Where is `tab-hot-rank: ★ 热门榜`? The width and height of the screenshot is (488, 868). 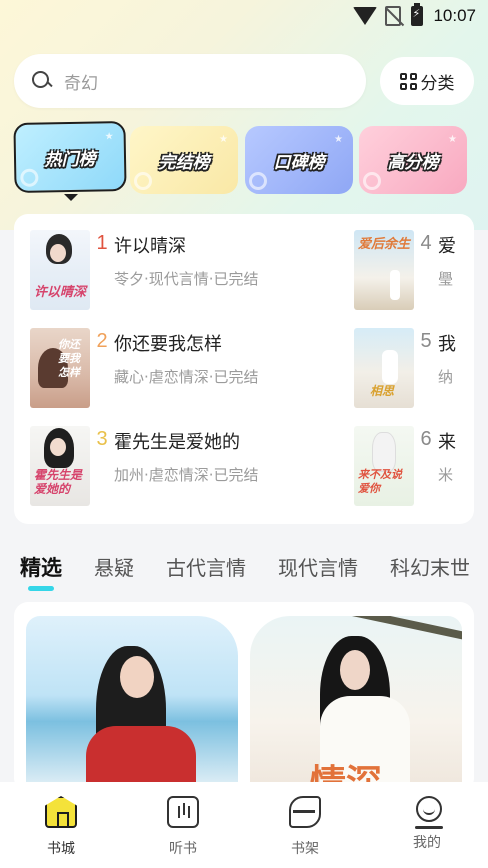
tab-hot-rank: ★ 热门榜 is located at coordinates (70, 157).